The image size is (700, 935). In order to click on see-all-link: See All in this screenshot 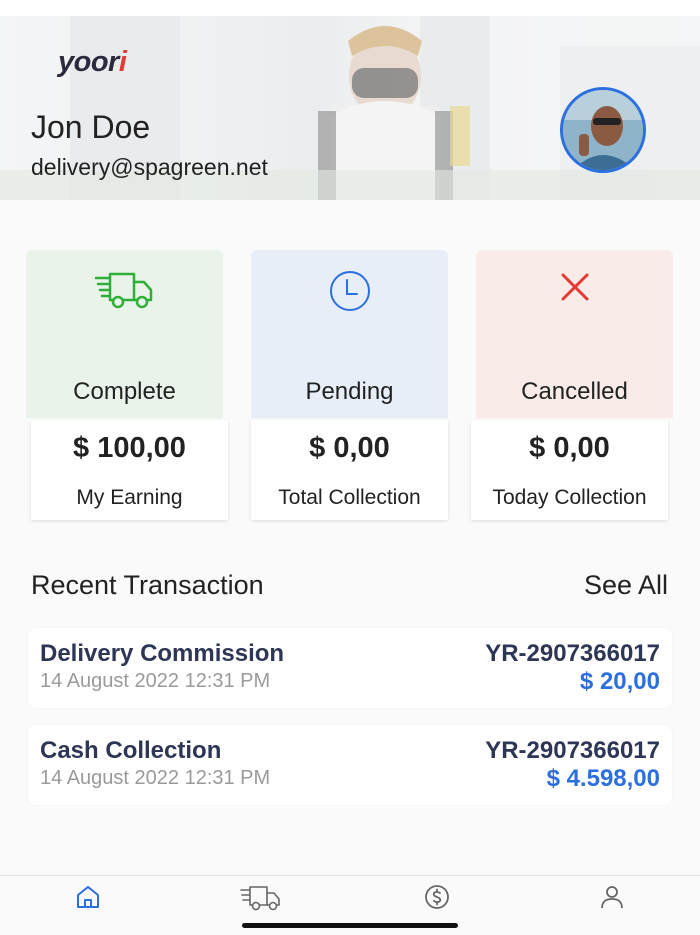, I will do `click(626, 585)`.